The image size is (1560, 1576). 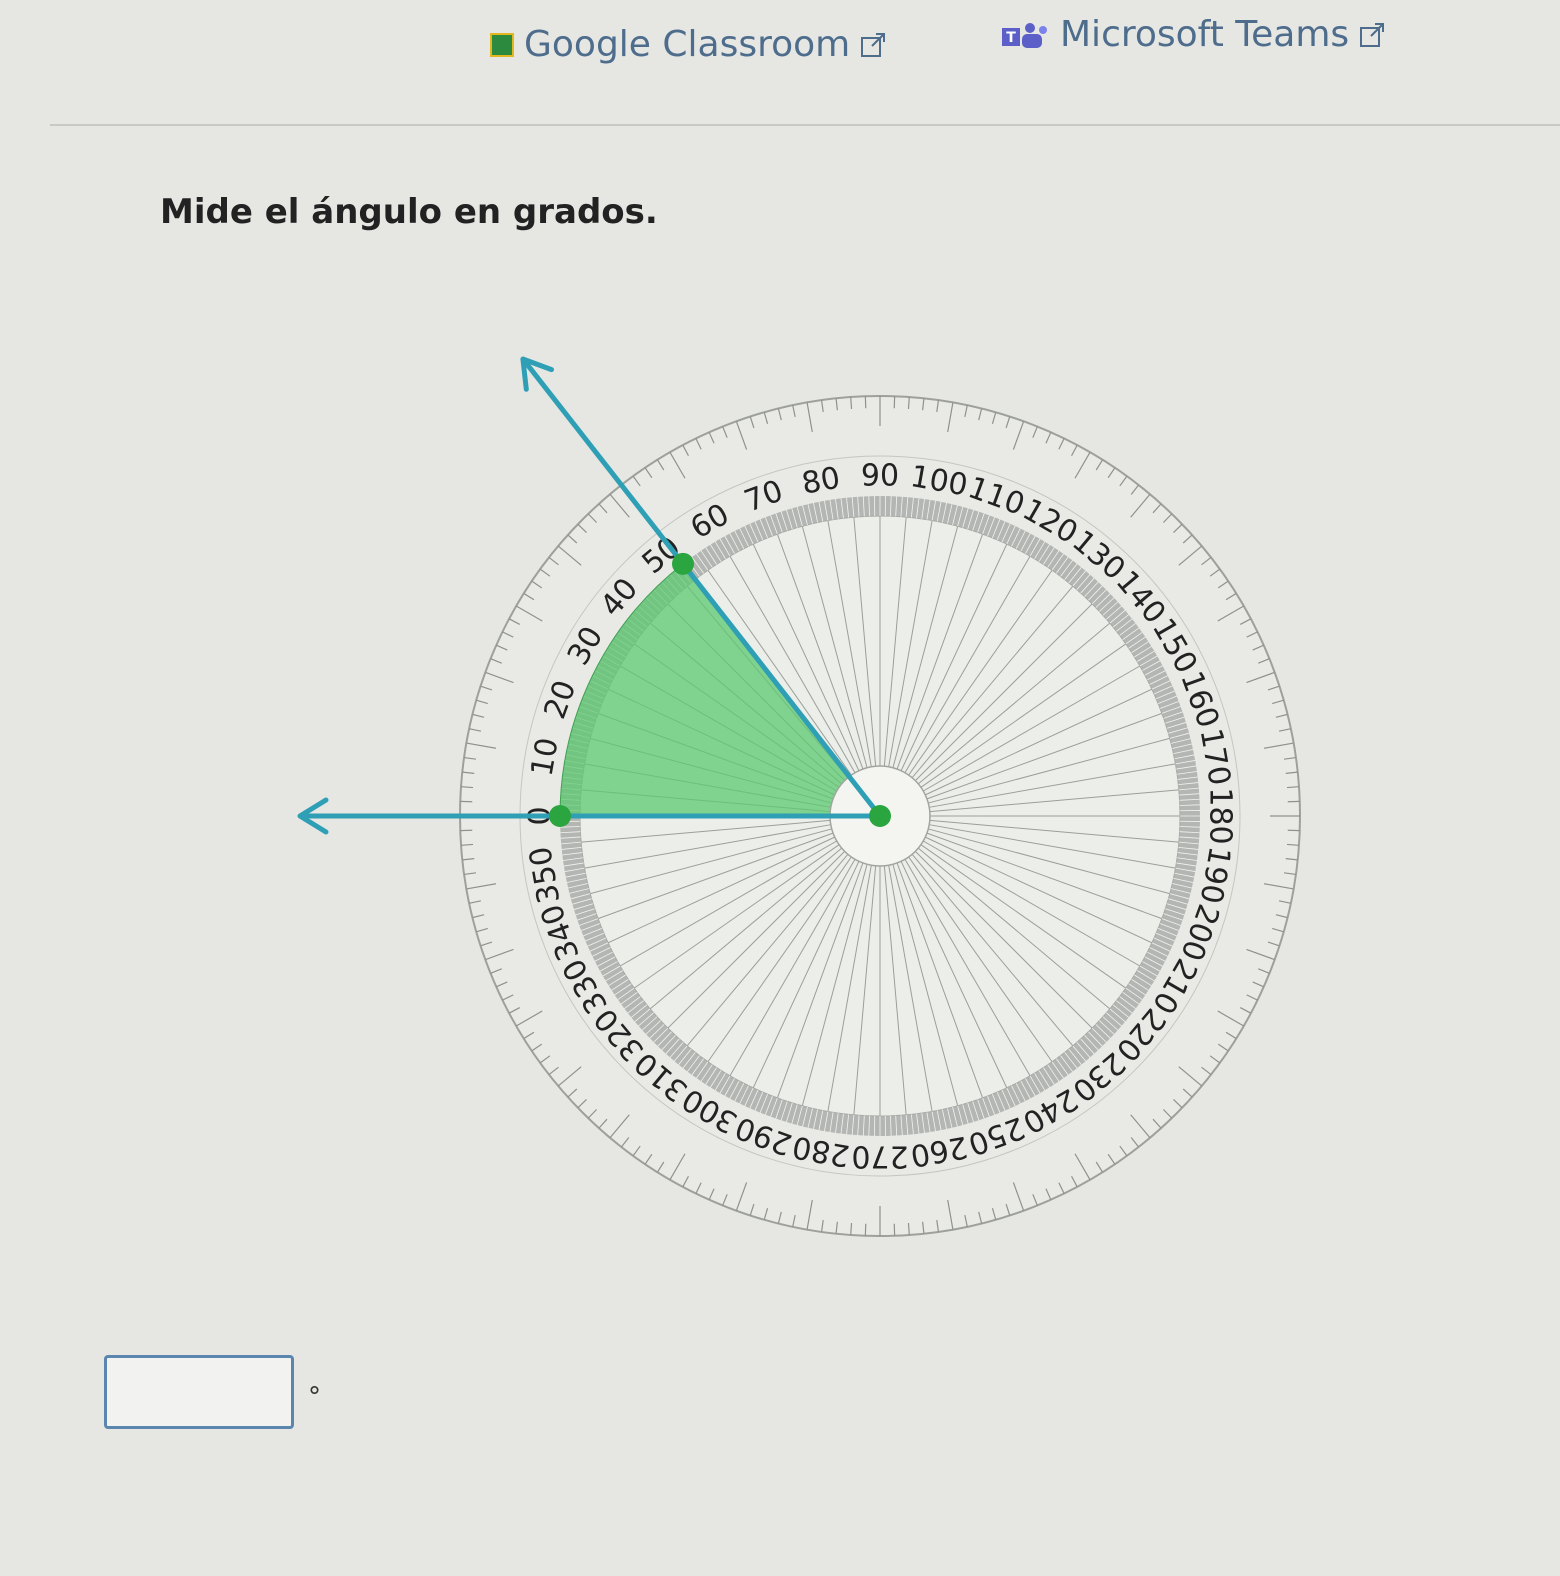 What do you see at coordinates (314, 1397) in the screenshot?
I see `degree-unit-label: °` at bounding box center [314, 1397].